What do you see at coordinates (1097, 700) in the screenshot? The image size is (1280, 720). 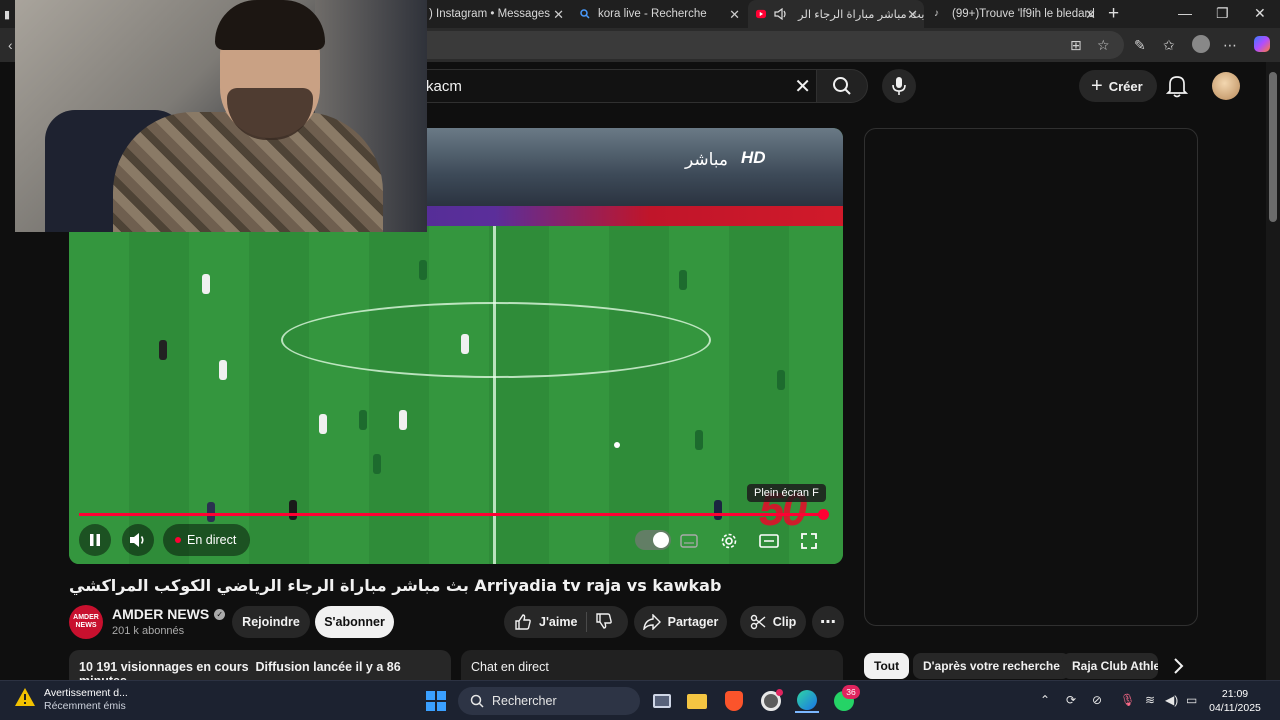 I see `notifications-off-icon: ⊘` at bounding box center [1097, 700].